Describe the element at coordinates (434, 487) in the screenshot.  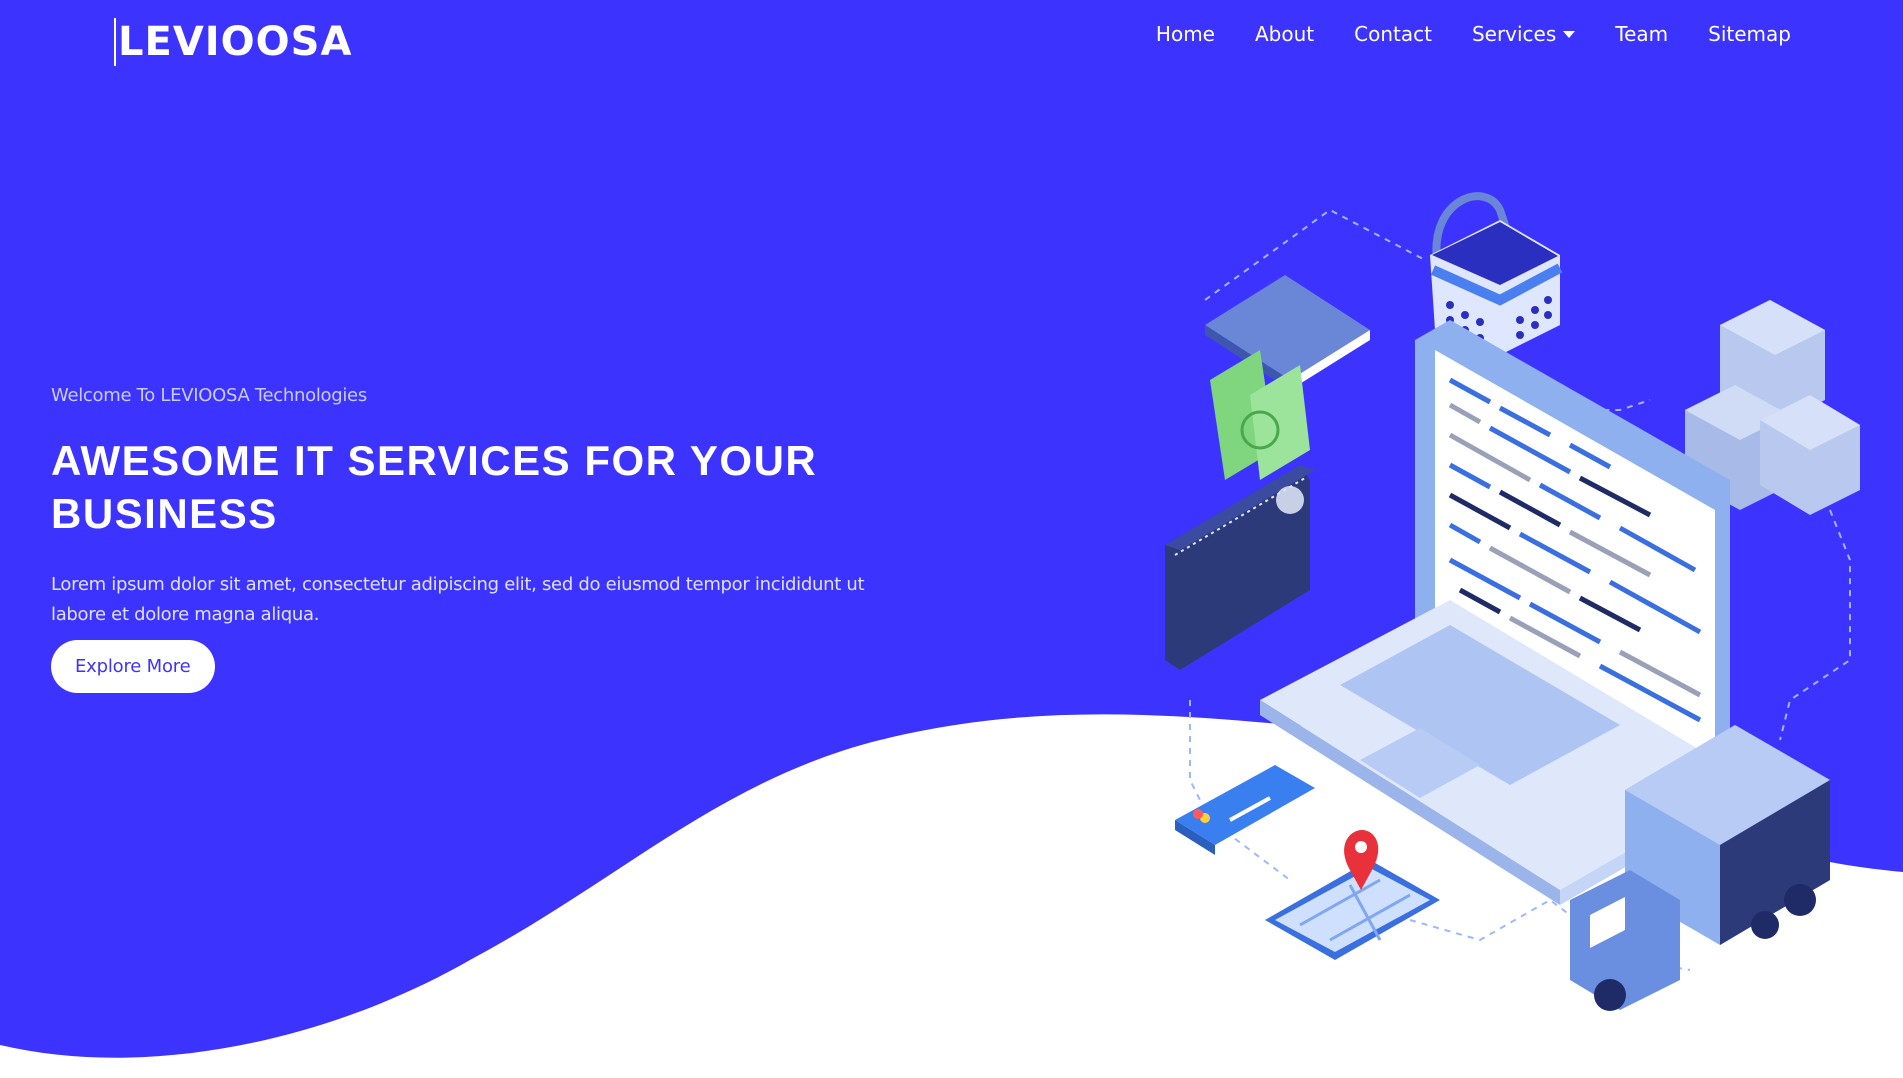
I see `hero-headline: AWESOME IT SERVICES FOR YOUR BUSINESS` at that location.